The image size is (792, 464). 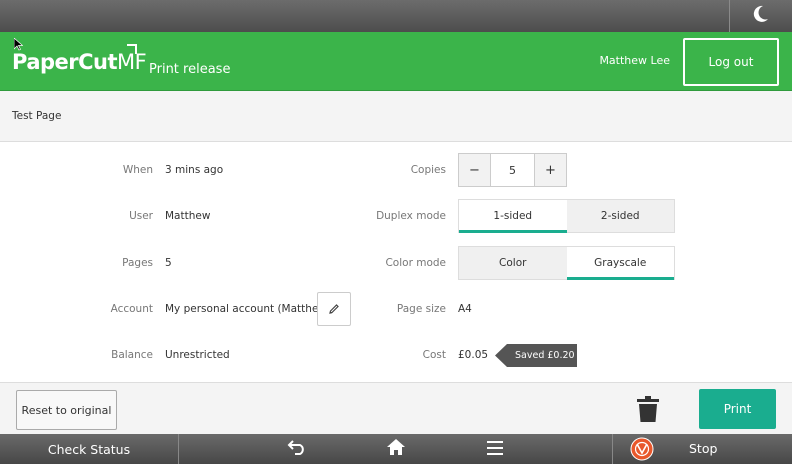 I want to click on pages-value: 5, so click(x=168, y=263).